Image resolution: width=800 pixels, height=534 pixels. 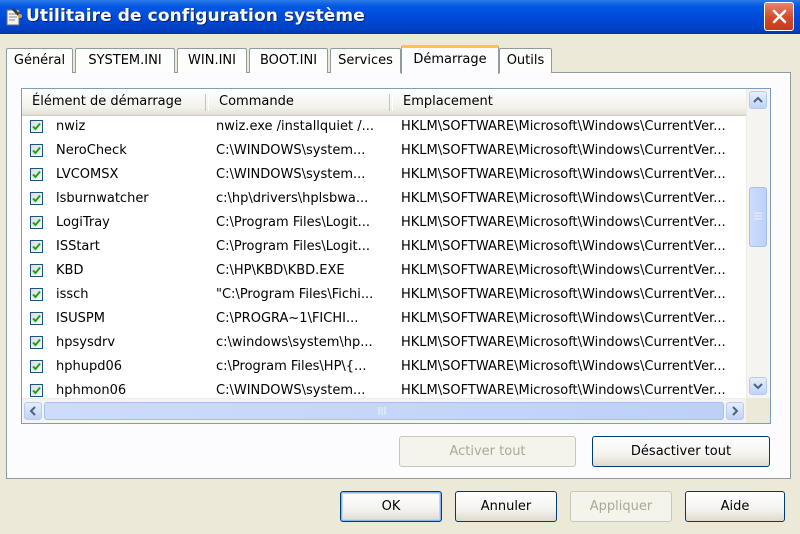 What do you see at coordinates (195, 16) in the screenshot?
I see `window-title: Utilitaire de configuration système` at bounding box center [195, 16].